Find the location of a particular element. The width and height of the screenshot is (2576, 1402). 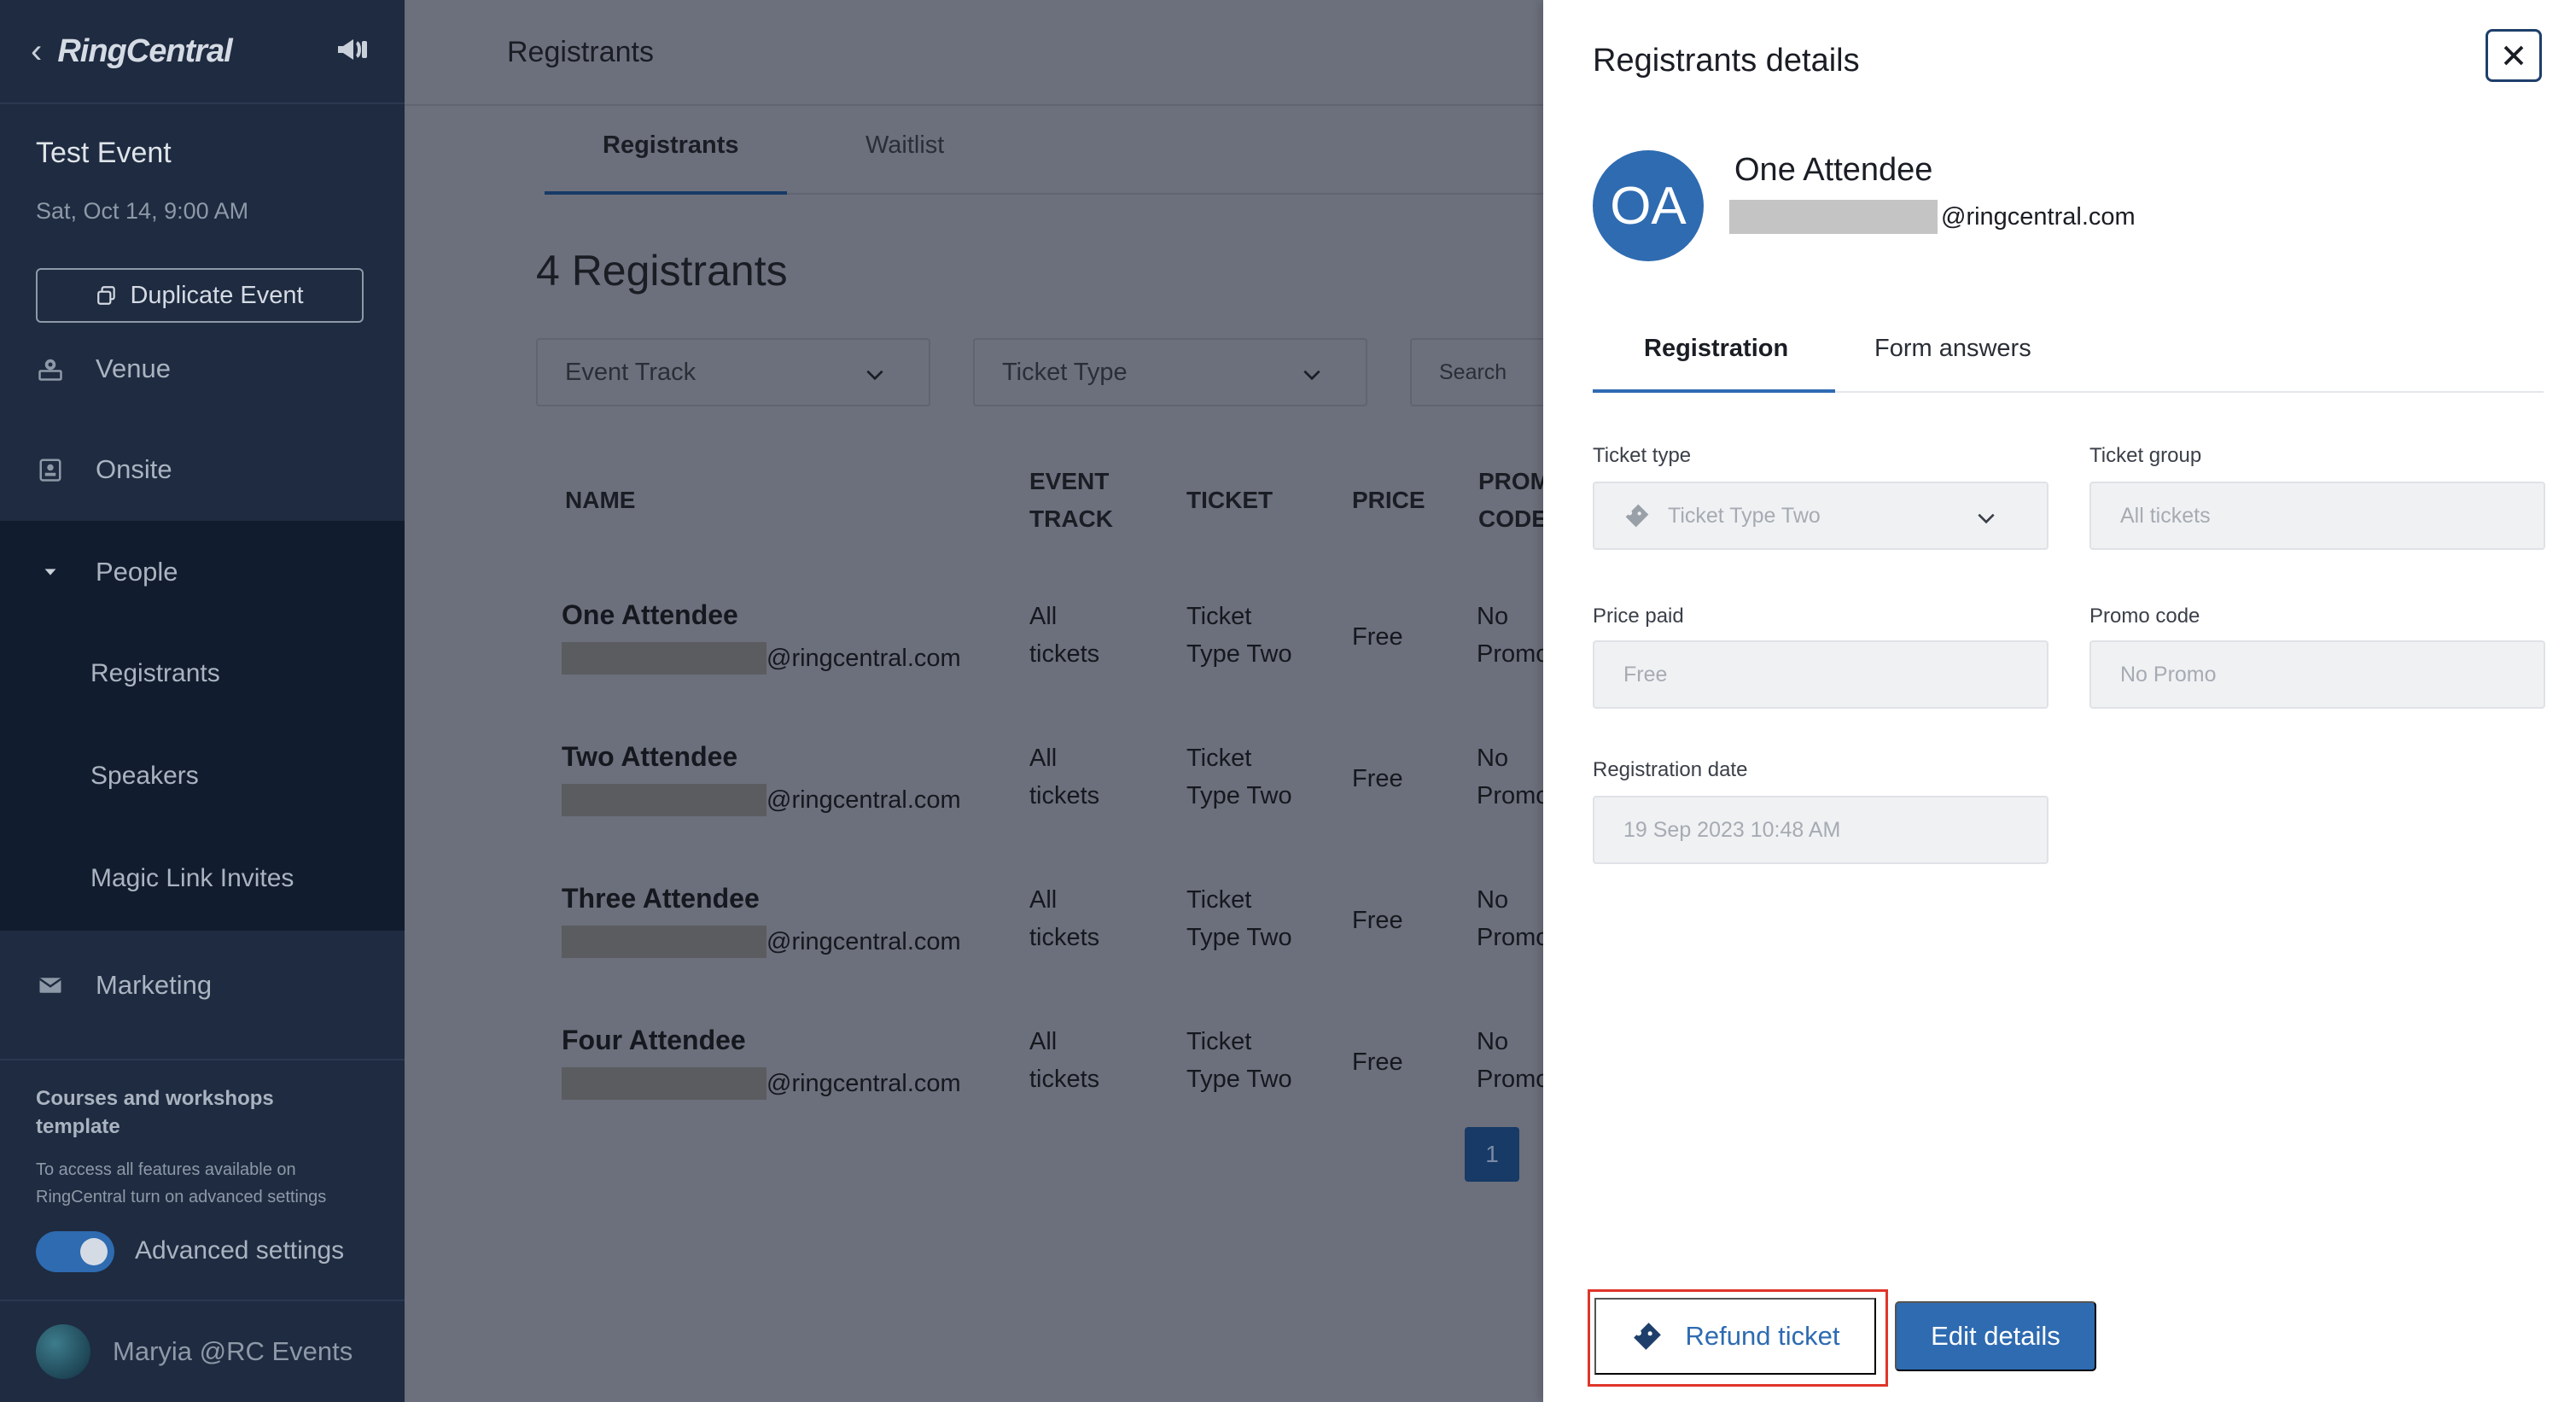

attendee-name: One Attendee is located at coordinates (1833, 170).